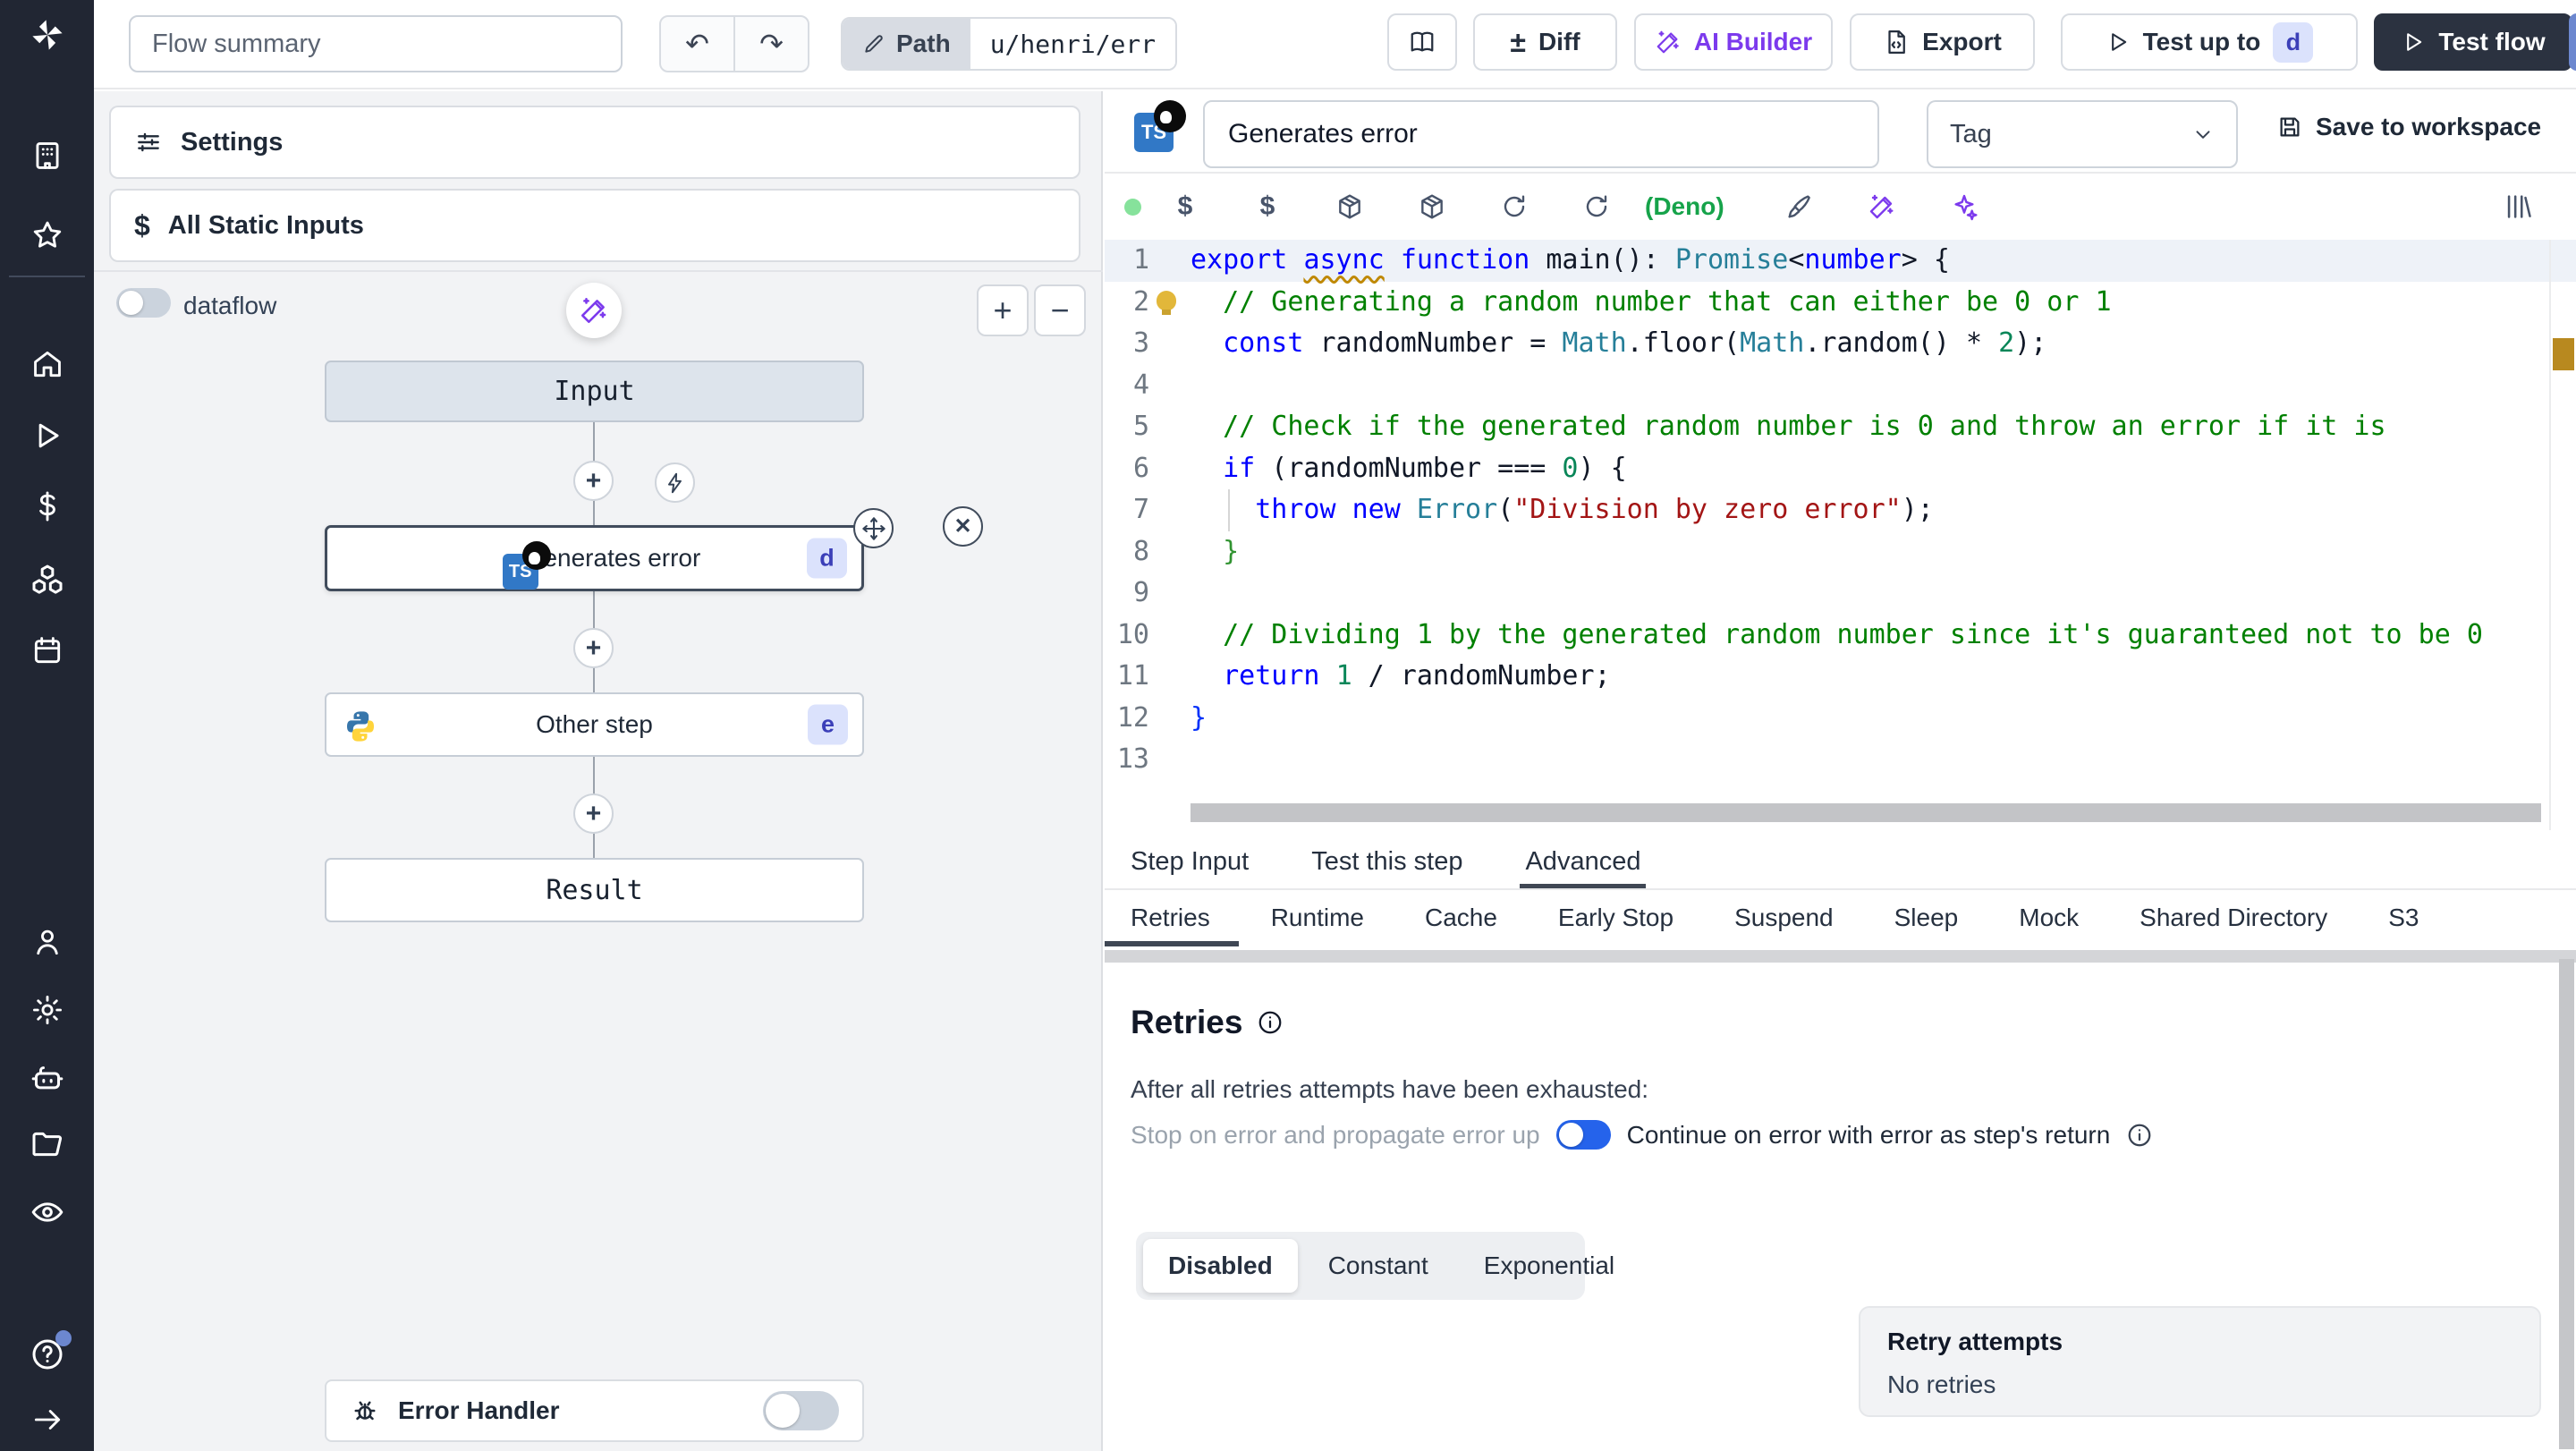  What do you see at coordinates (873, 528) in the screenshot?
I see `move-step-button` at bounding box center [873, 528].